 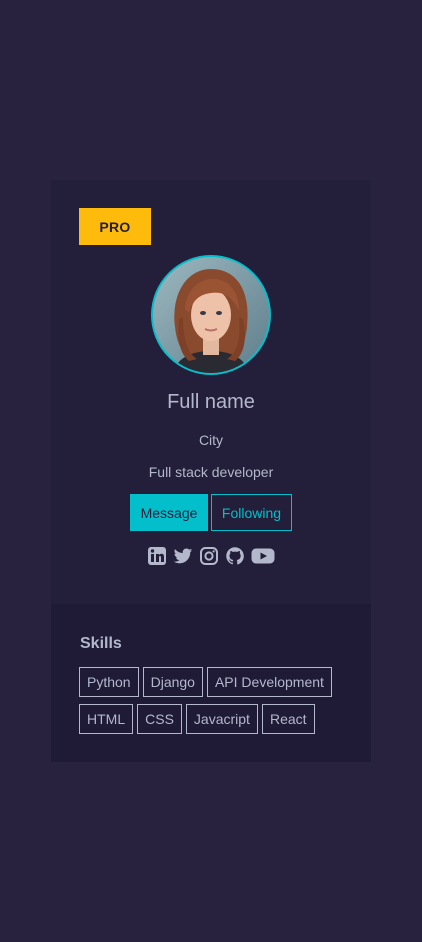 I want to click on city: City, so click(x=211, y=440).